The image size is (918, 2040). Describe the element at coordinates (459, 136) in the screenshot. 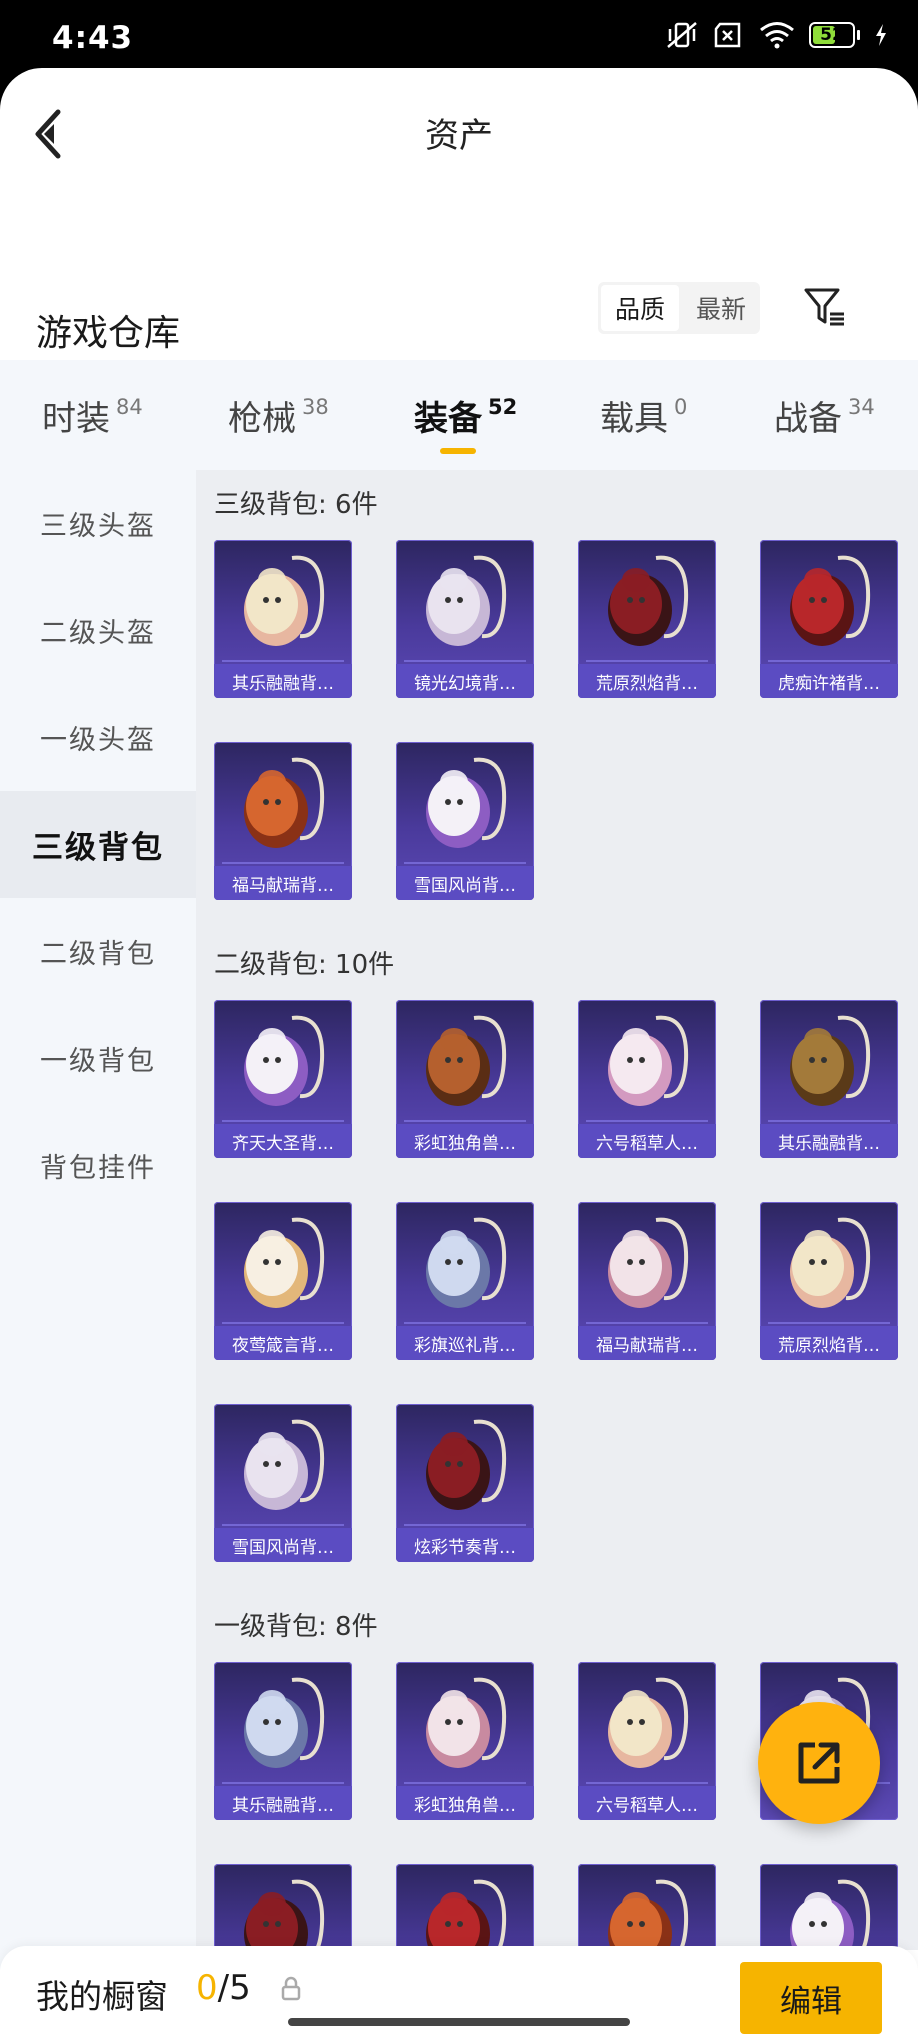

I see `page-title: 资产` at that location.